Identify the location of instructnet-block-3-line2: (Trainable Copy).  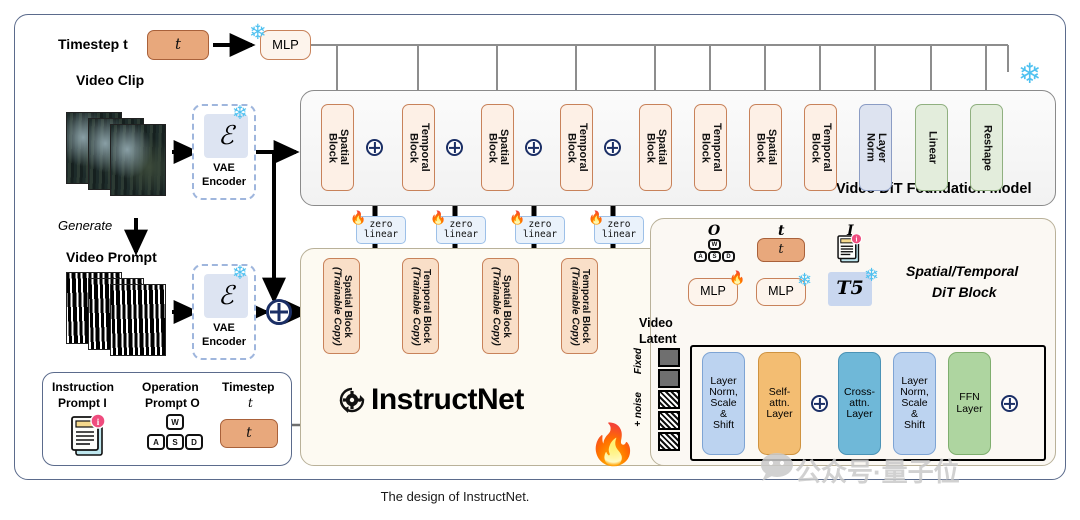
(575, 306).